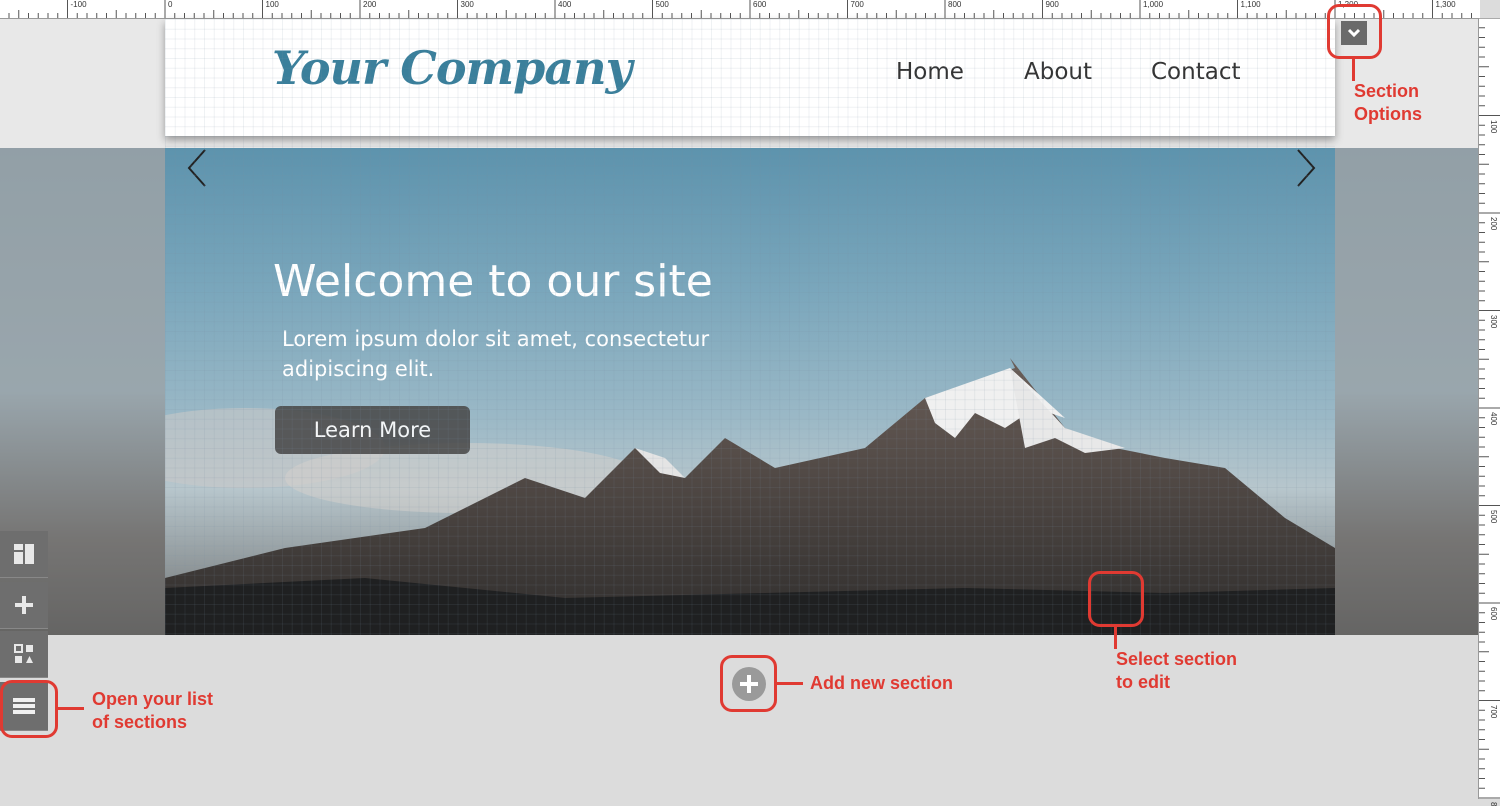 This screenshot has height=806, width=1500. What do you see at coordinates (1493, 804) in the screenshot?
I see `ruler-label: 8` at bounding box center [1493, 804].